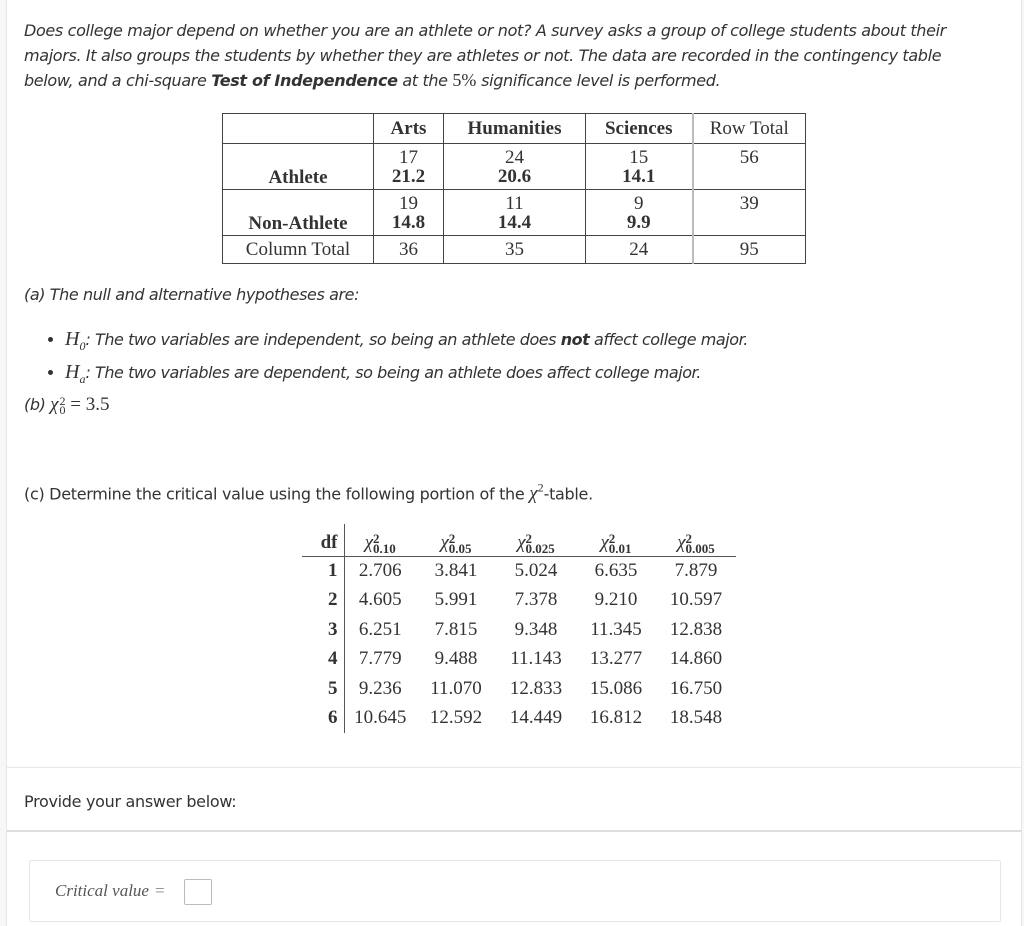  What do you see at coordinates (456, 540) in the screenshot?
I see `alpha-header: χ 2 0.05` at bounding box center [456, 540].